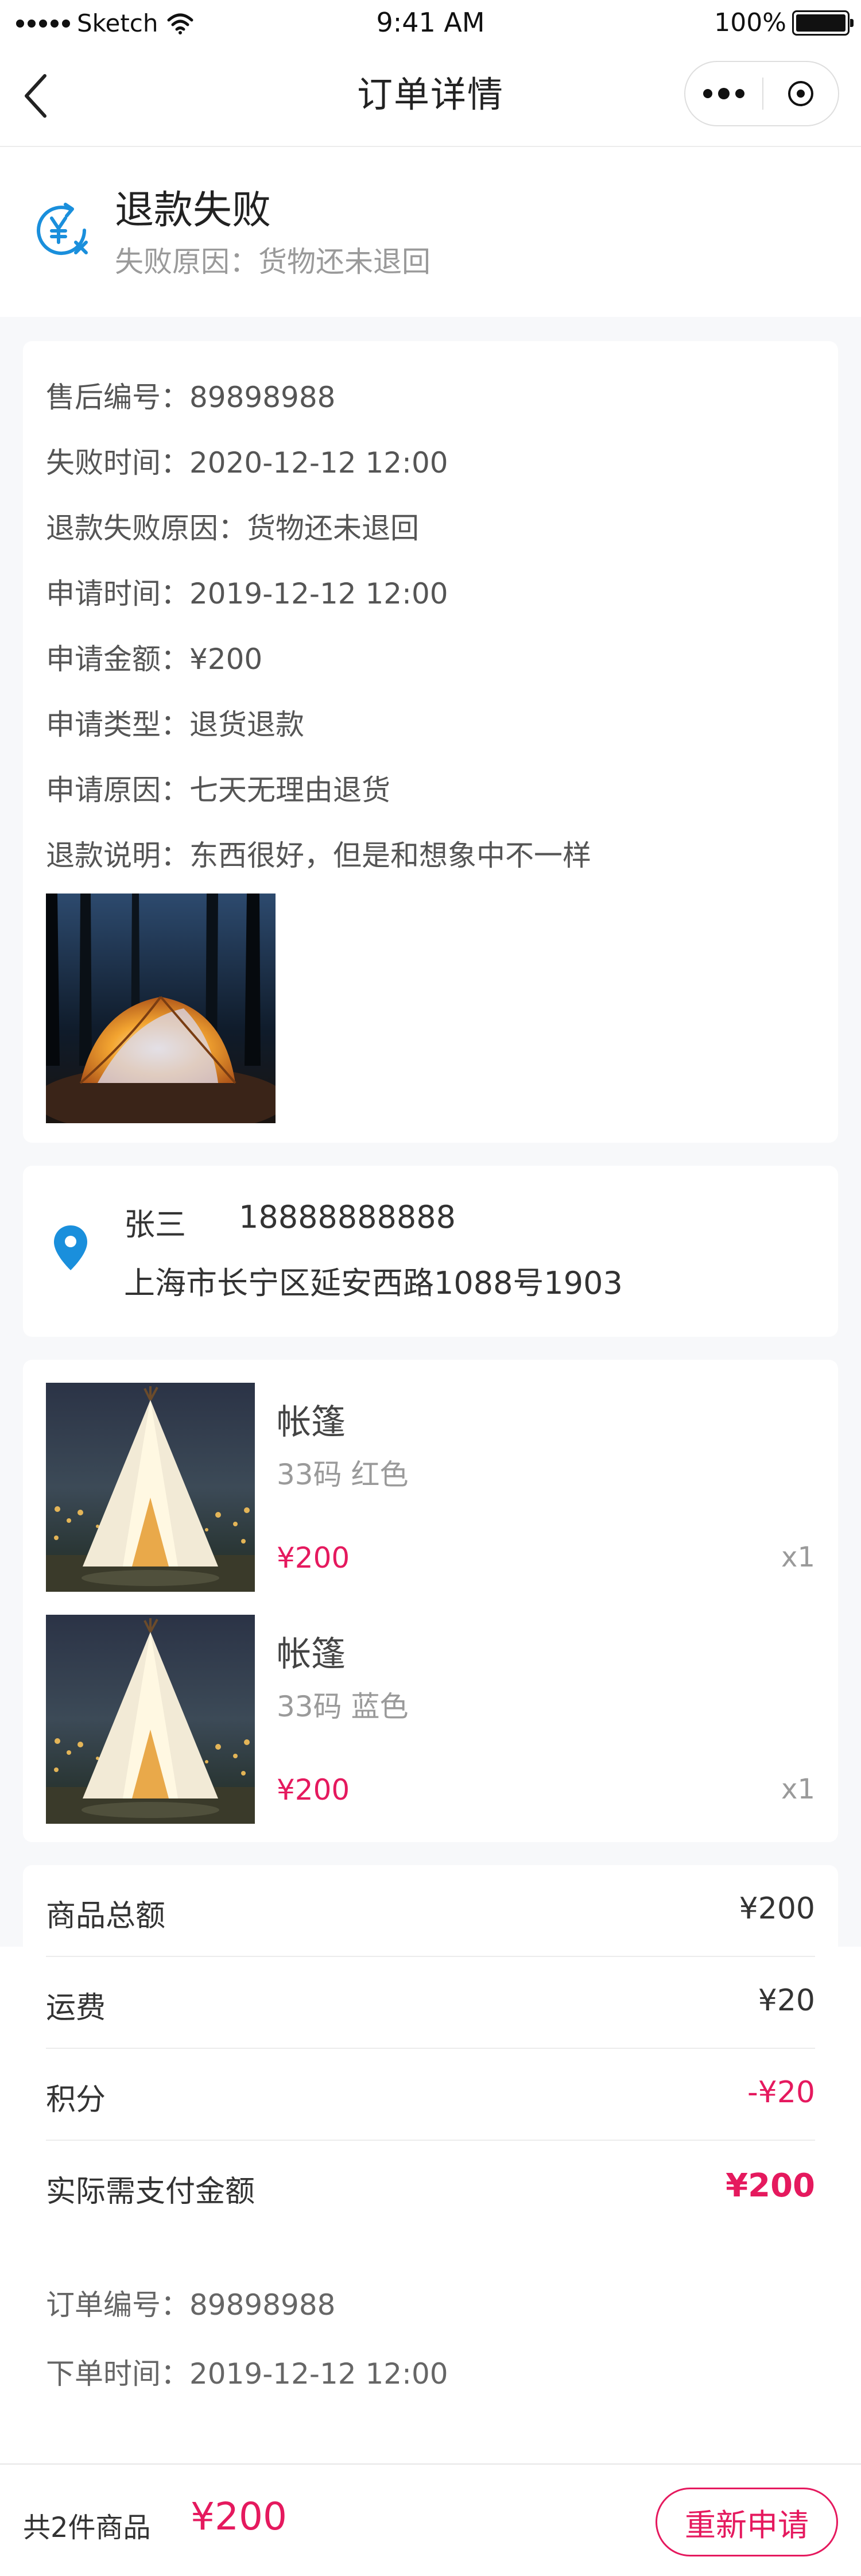 The height and width of the screenshot is (2576, 861). I want to click on refund-description: 退款说明：东西很好，但是和想象中不一样, so click(318, 855).